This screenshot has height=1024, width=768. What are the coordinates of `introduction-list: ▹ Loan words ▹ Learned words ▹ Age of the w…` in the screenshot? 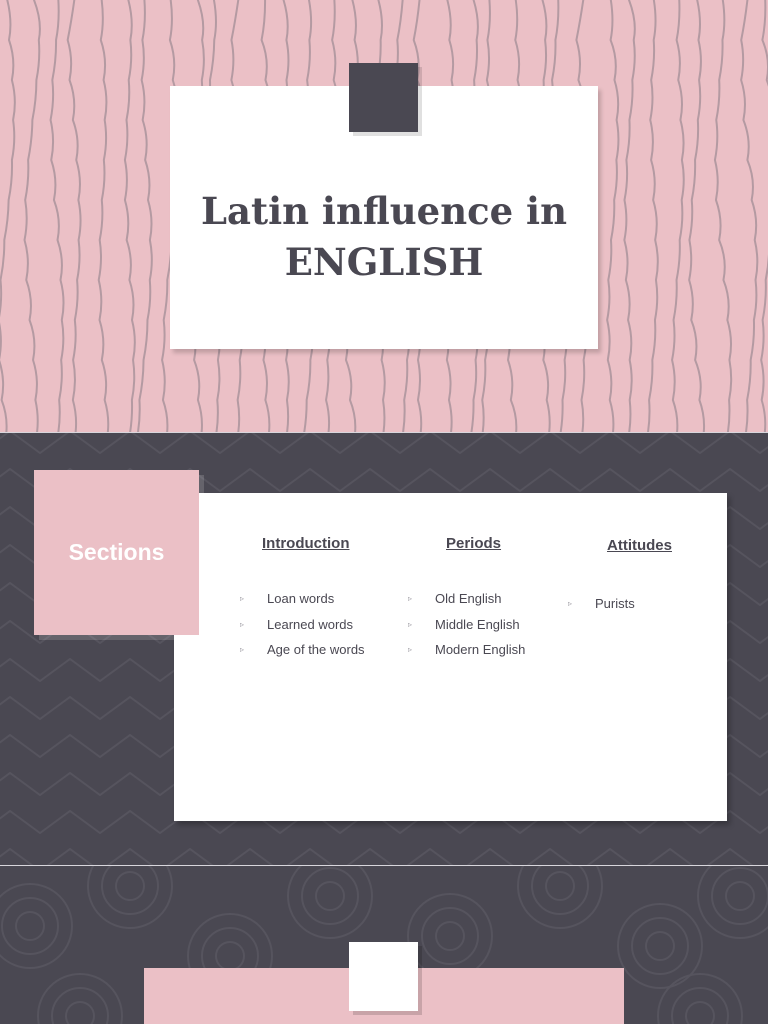 It's located at (302, 628).